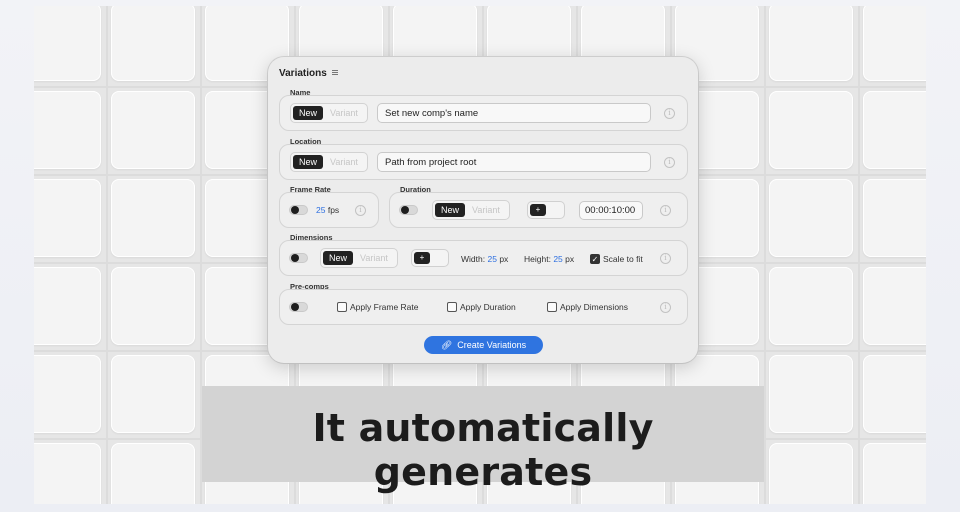 The width and height of the screenshot is (960, 512). What do you see at coordinates (623, 259) in the screenshot?
I see `scale-to-fit-label: Scale to fit` at bounding box center [623, 259].